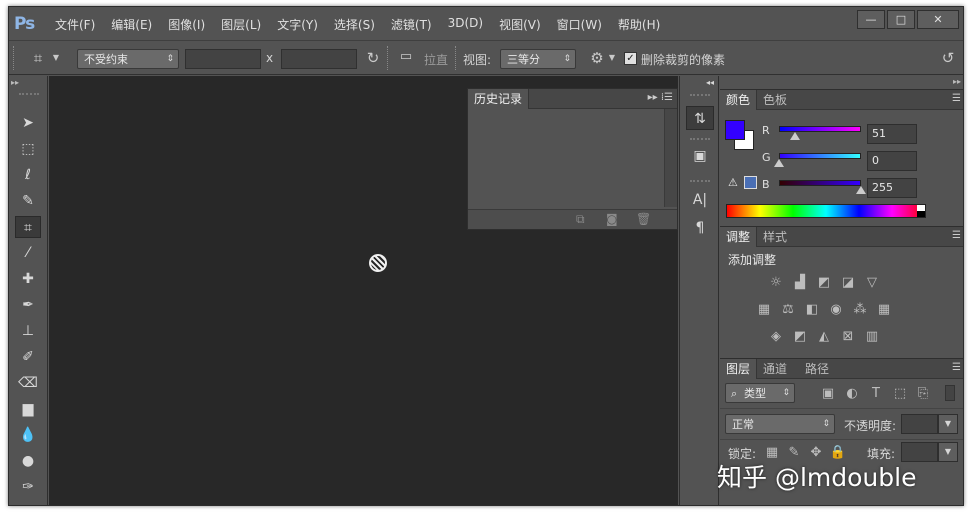 The image size is (977, 520). What do you see at coordinates (820, 156) in the screenshot?
I see `green-slider` at bounding box center [820, 156].